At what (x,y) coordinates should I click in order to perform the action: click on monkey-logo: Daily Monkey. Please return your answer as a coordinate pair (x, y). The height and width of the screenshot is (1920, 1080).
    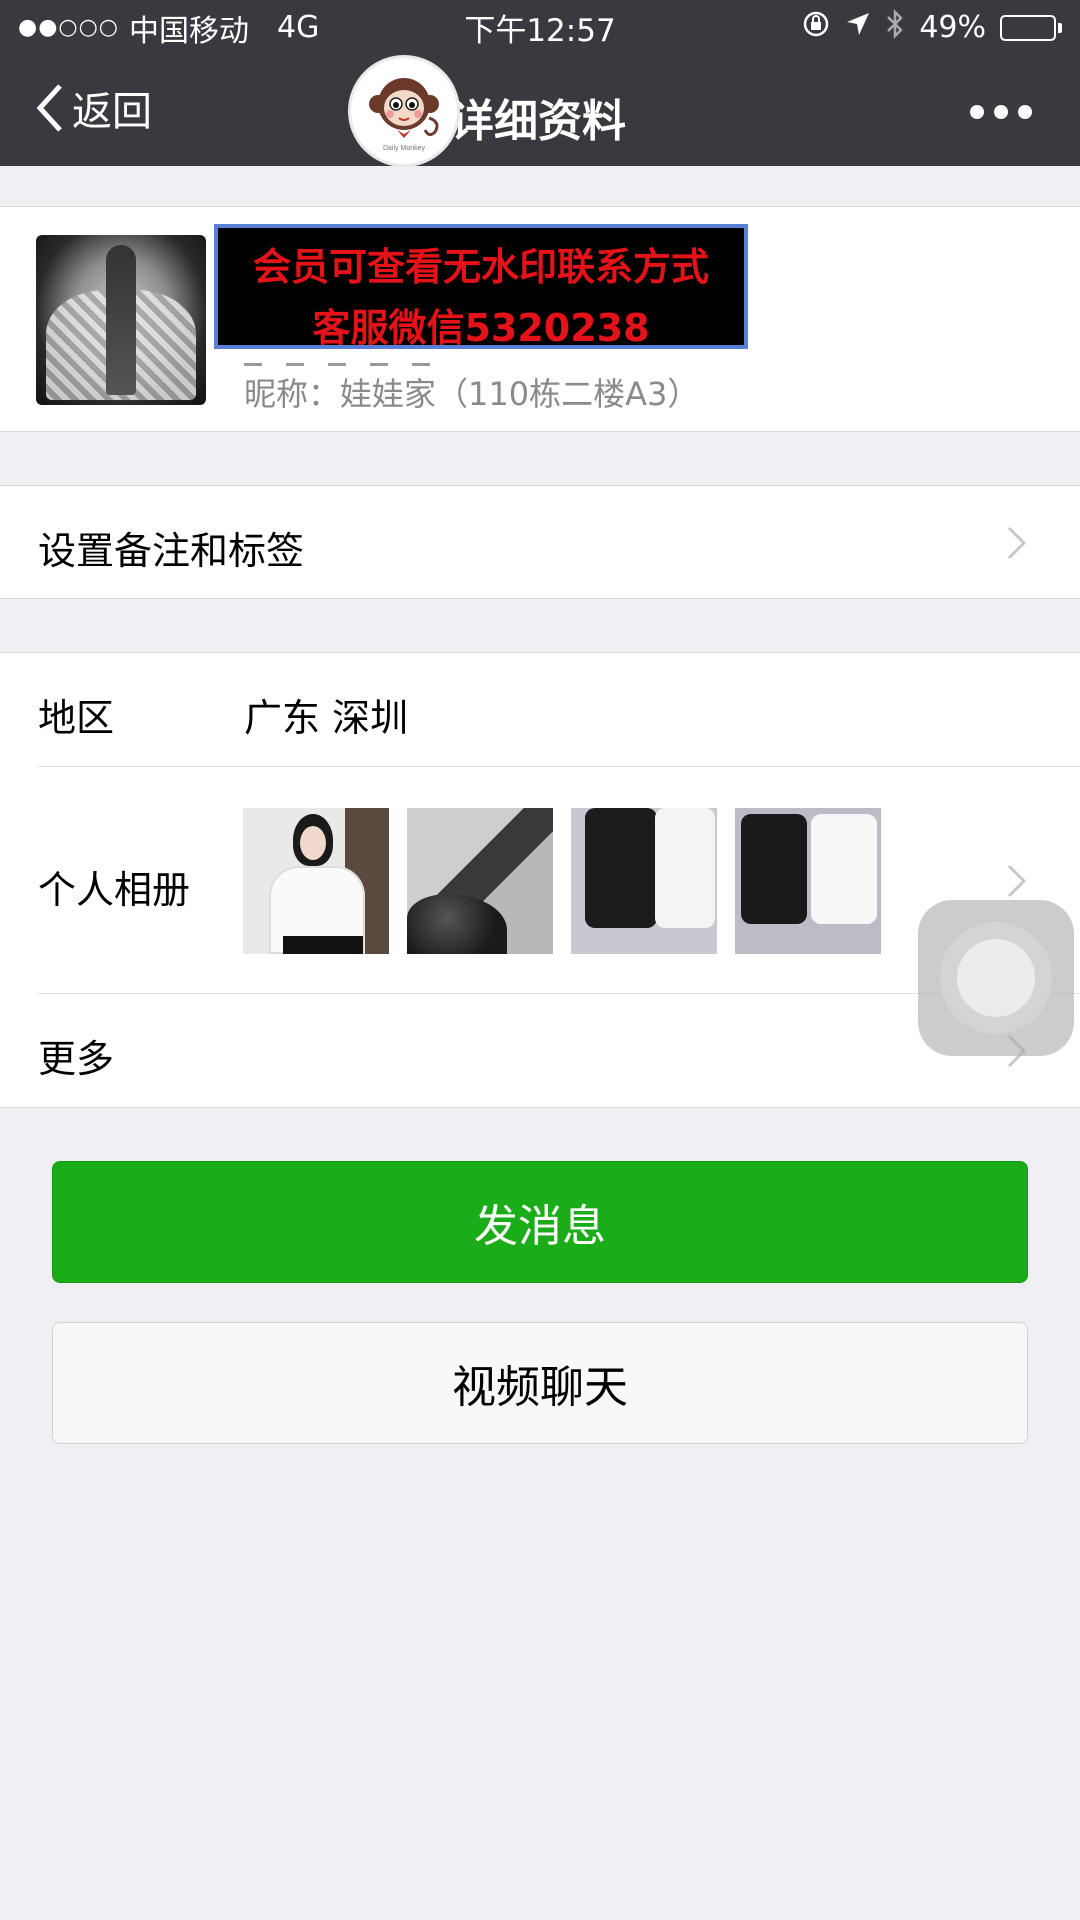
    Looking at the image, I should click on (404, 111).